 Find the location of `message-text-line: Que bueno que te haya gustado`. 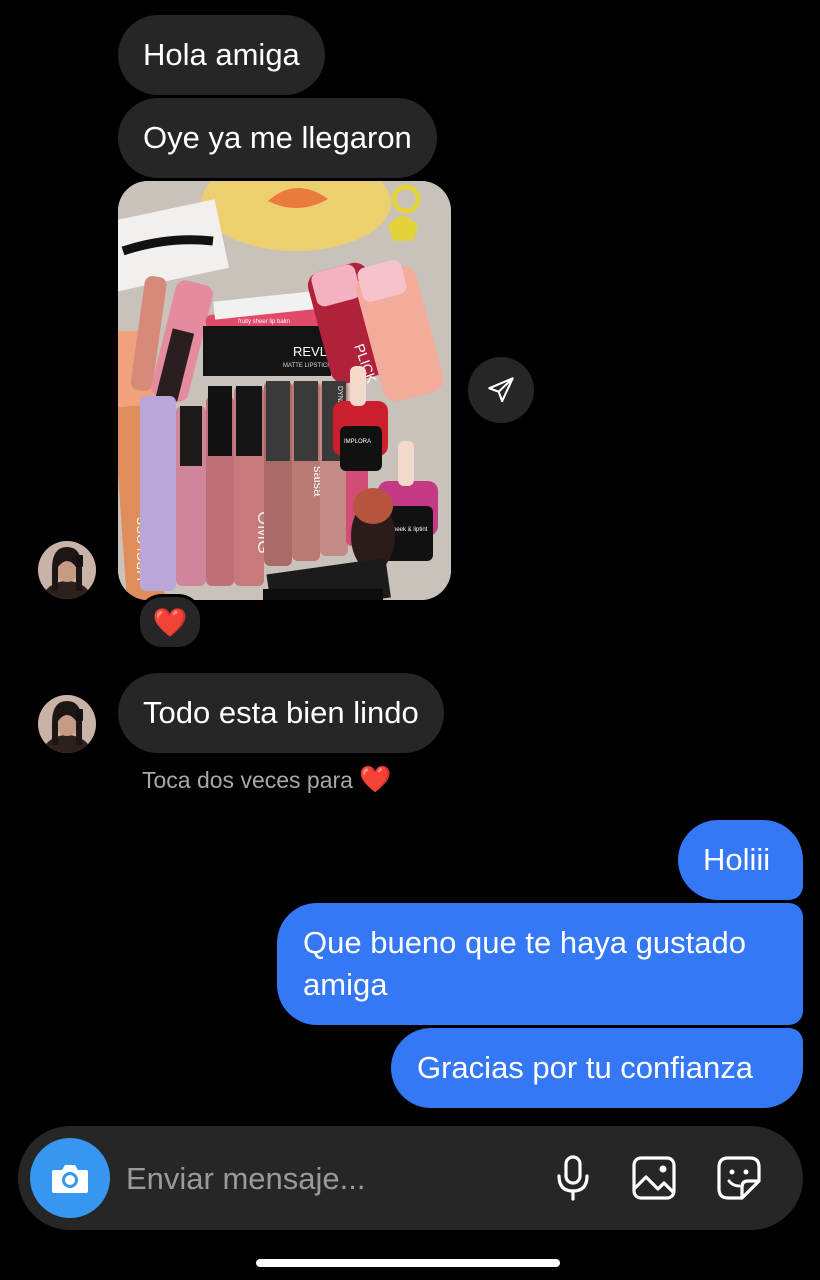

message-text-line: Que bueno que te haya gustado is located at coordinates (524, 942).